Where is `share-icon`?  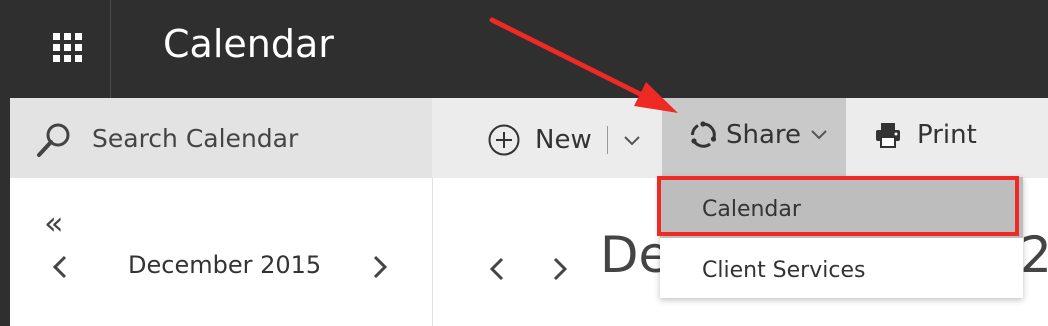
share-icon is located at coordinates (704, 134).